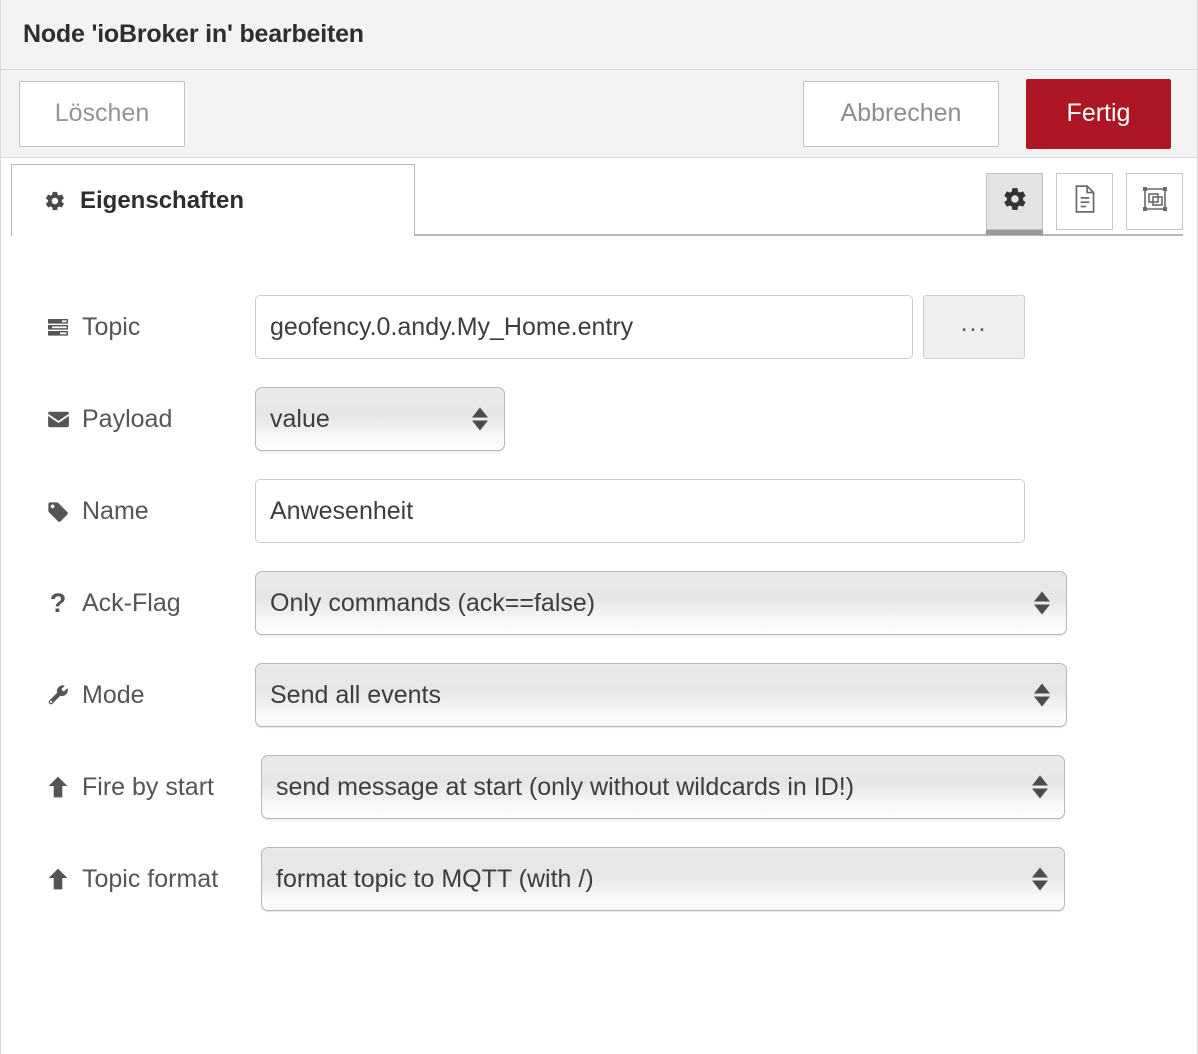 This screenshot has width=1198, height=1054. Describe the element at coordinates (584, 327) in the screenshot. I see `topic-input` at that location.